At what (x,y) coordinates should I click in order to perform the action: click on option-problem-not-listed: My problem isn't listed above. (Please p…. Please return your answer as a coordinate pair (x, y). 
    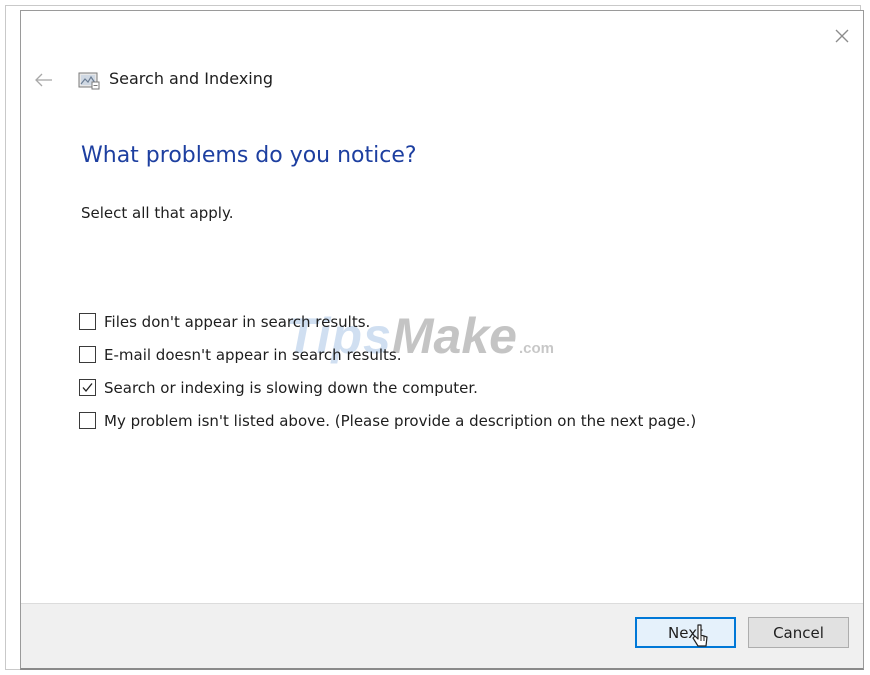
    Looking at the image, I should click on (387, 420).